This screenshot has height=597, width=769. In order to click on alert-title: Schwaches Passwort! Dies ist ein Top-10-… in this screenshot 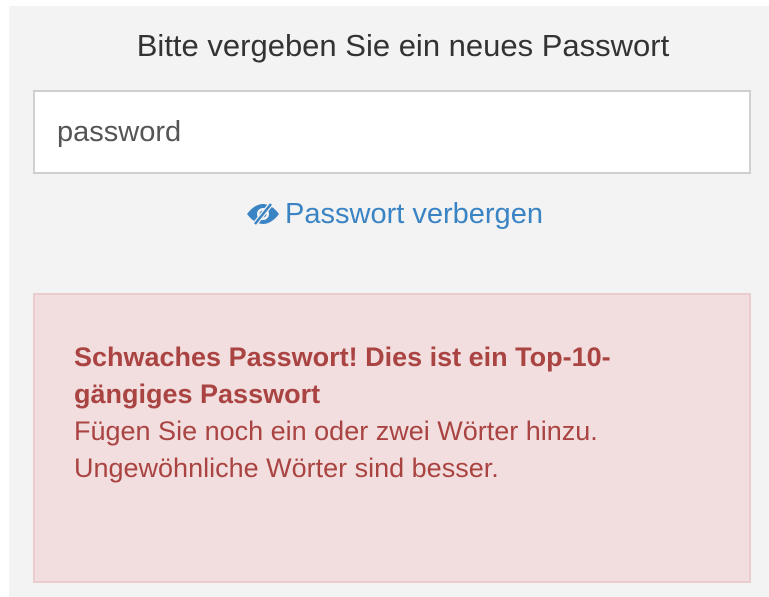, I will do `click(342, 375)`.